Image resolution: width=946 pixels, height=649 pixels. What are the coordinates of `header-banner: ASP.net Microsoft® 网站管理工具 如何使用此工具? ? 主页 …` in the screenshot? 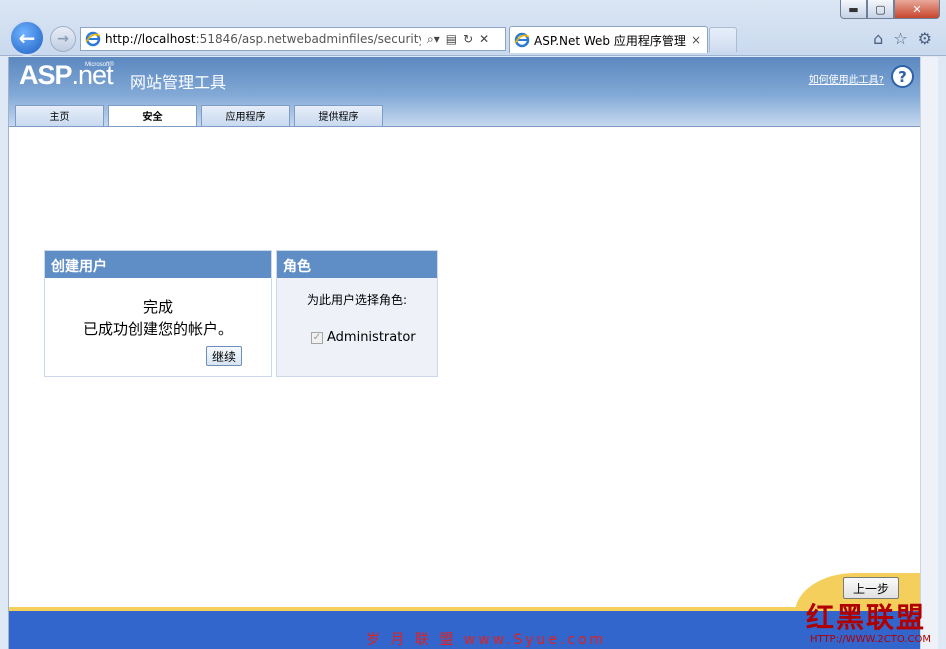 It's located at (464, 92).